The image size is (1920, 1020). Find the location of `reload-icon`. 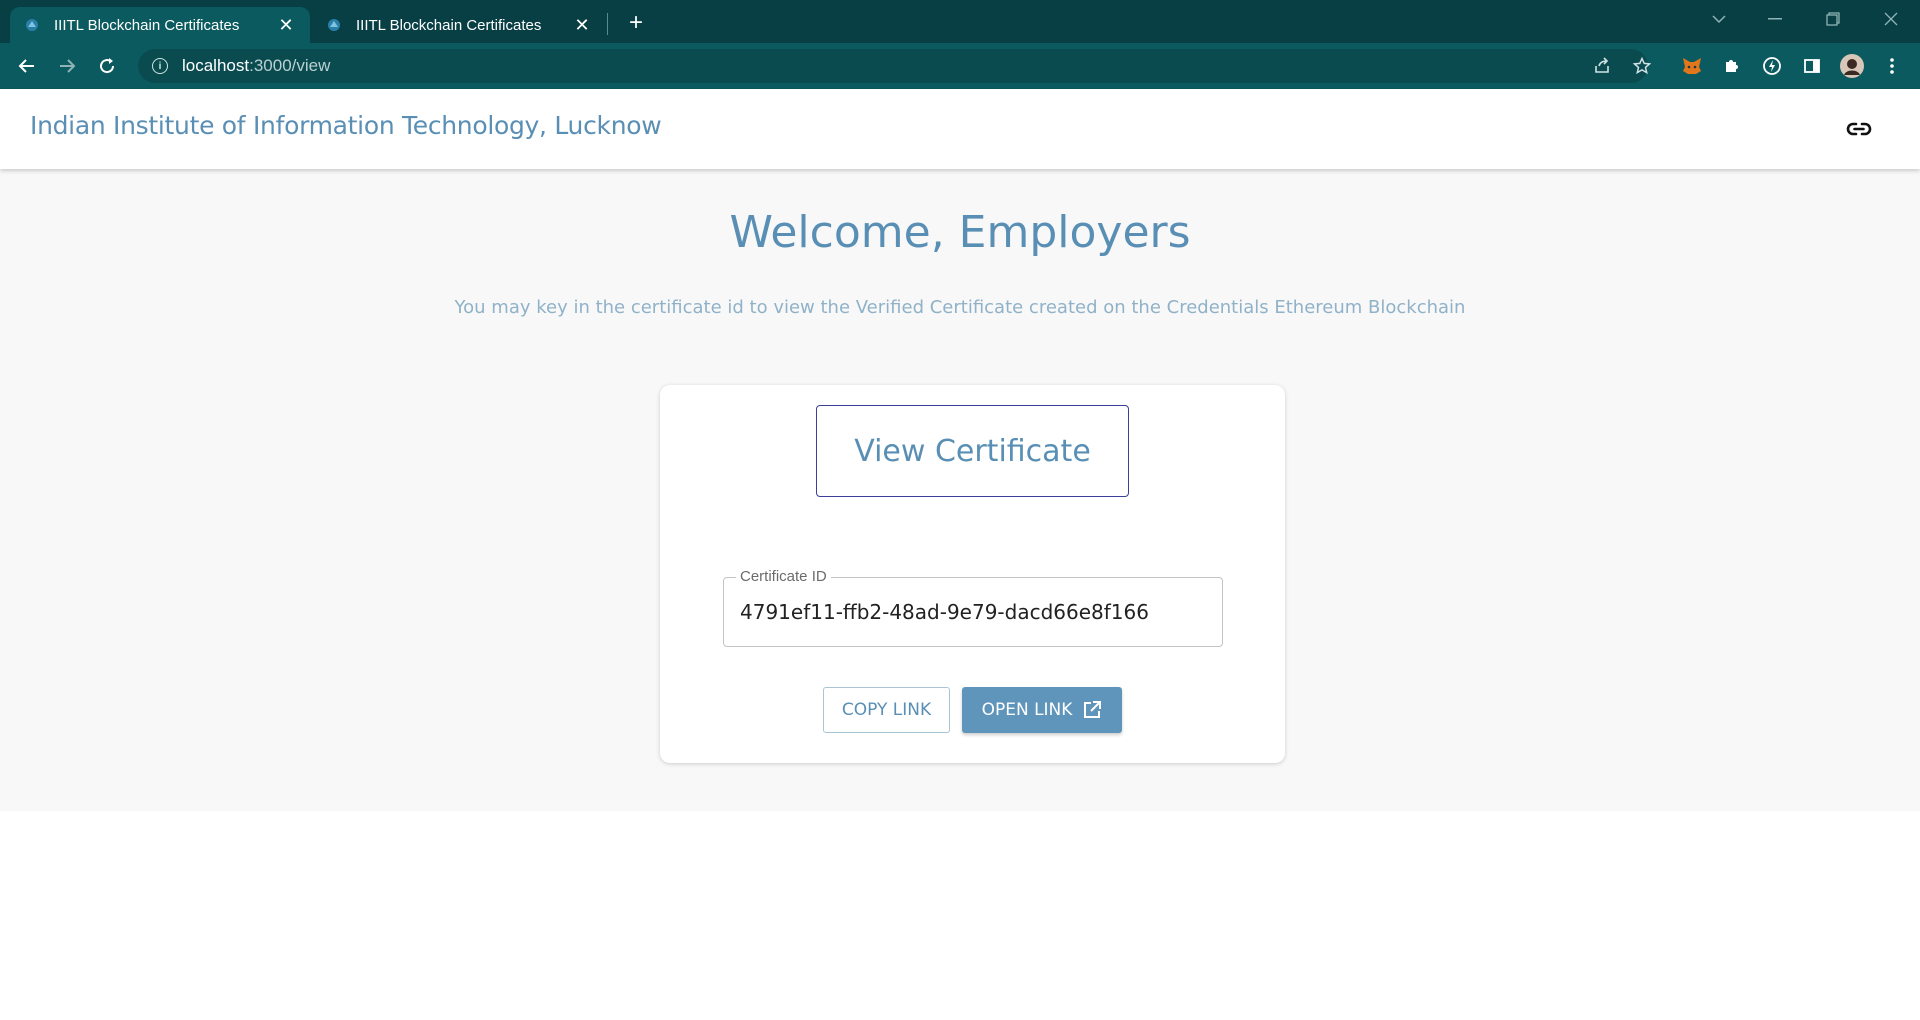

reload-icon is located at coordinates (107, 66).